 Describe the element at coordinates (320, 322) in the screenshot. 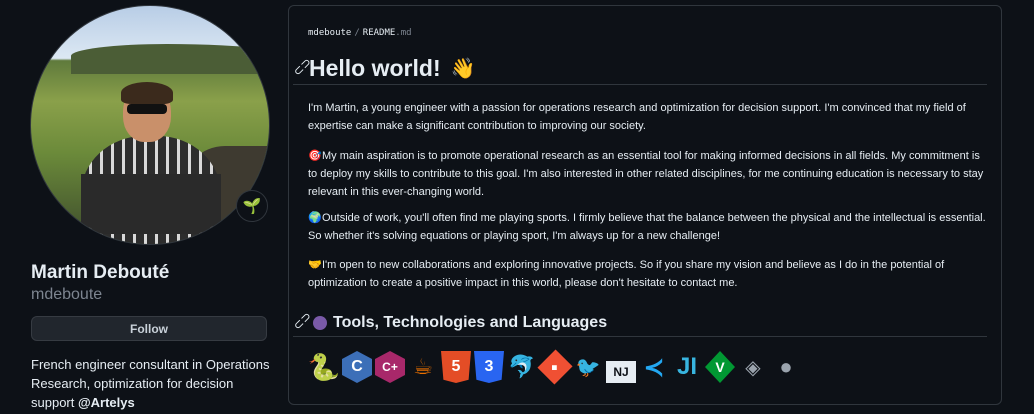

I see `crystal-ball-icon` at that location.